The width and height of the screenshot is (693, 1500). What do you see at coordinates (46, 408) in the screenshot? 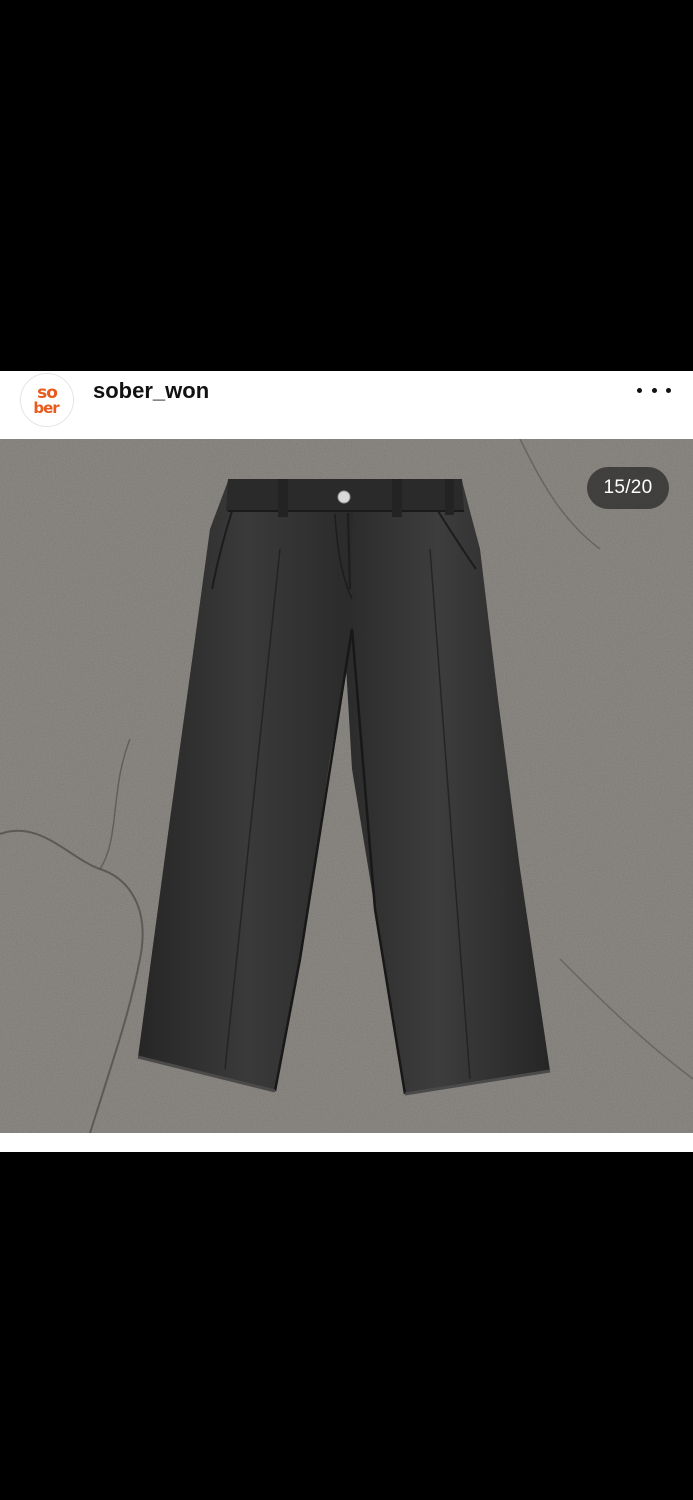
I see `svg-text: ber` at bounding box center [46, 408].